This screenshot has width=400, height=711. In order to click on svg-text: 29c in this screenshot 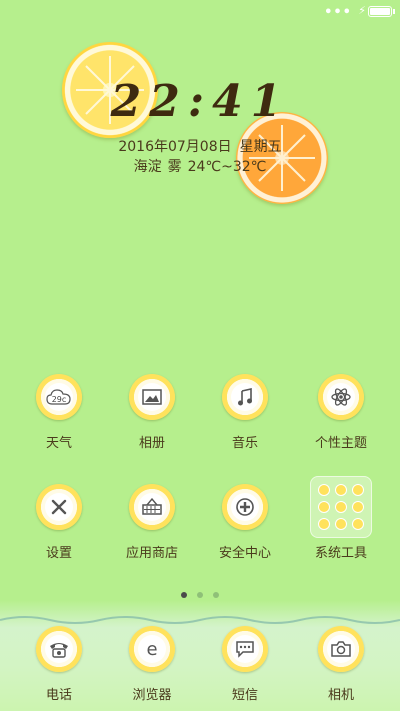, I will do `click(59, 399)`.